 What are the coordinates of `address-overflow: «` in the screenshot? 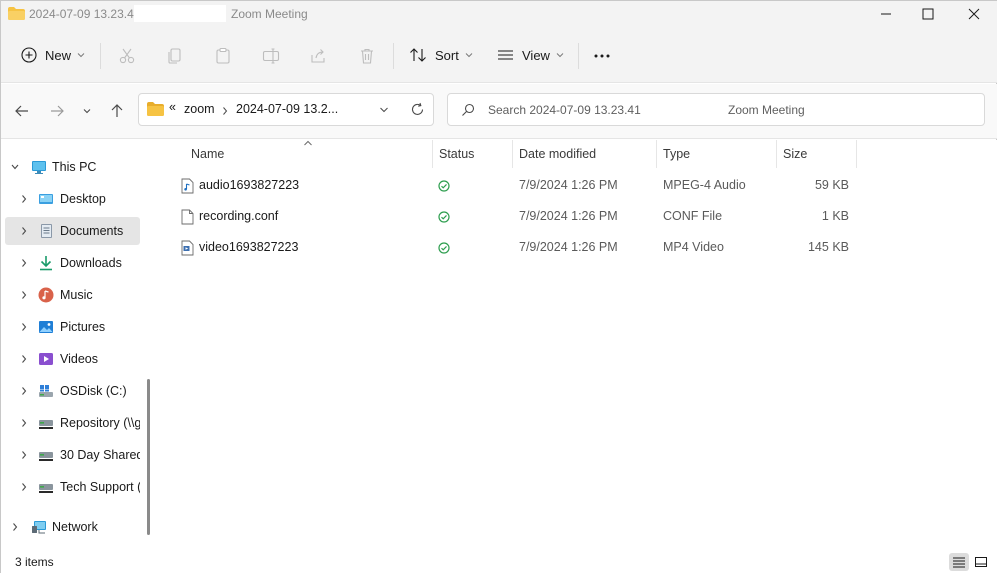 It's located at (172, 107).